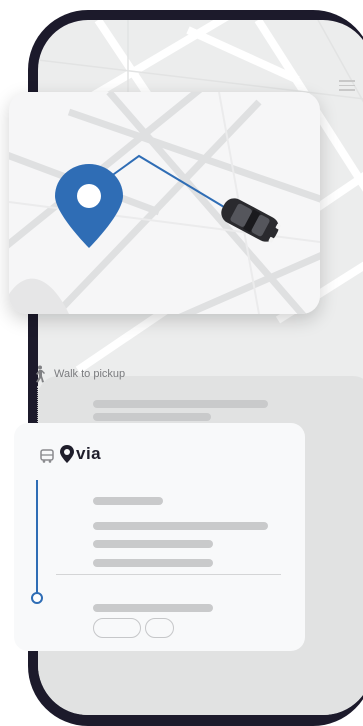 The image size is (363, 726). I want to click on walk-to-pickup-row: Walk to pickup, so click(78, 374).